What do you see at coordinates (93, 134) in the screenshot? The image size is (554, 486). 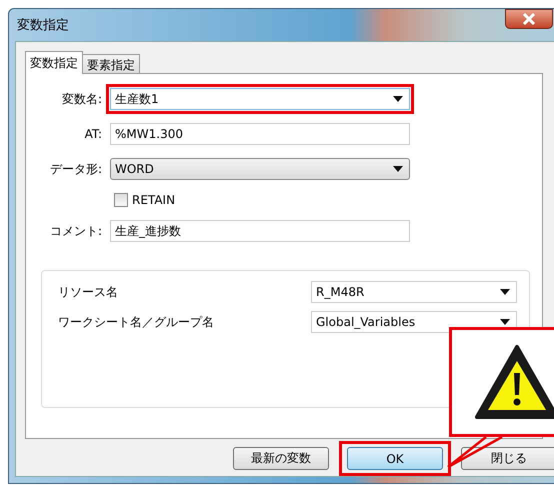 I see `field-label: AT:` at bounding box center [93, 134].